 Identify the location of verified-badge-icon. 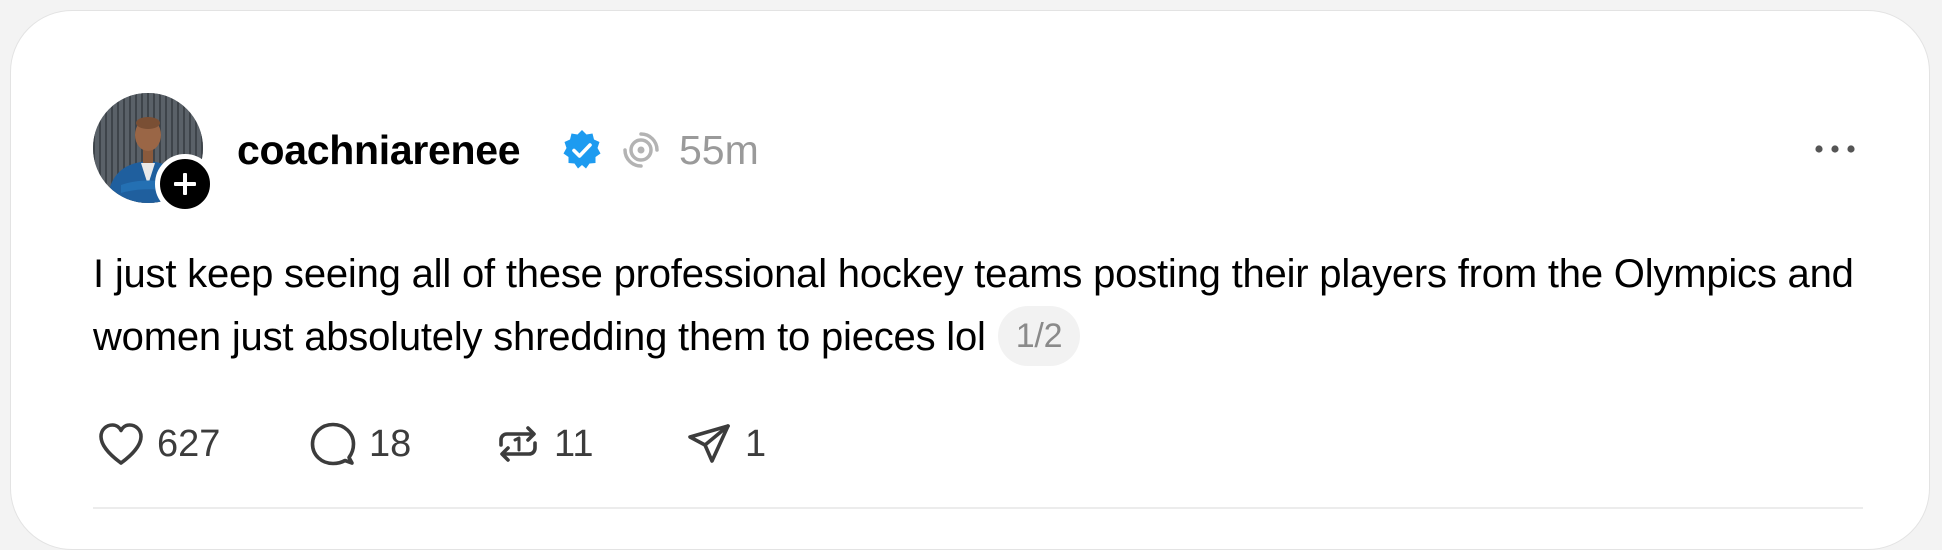
(582, 149).